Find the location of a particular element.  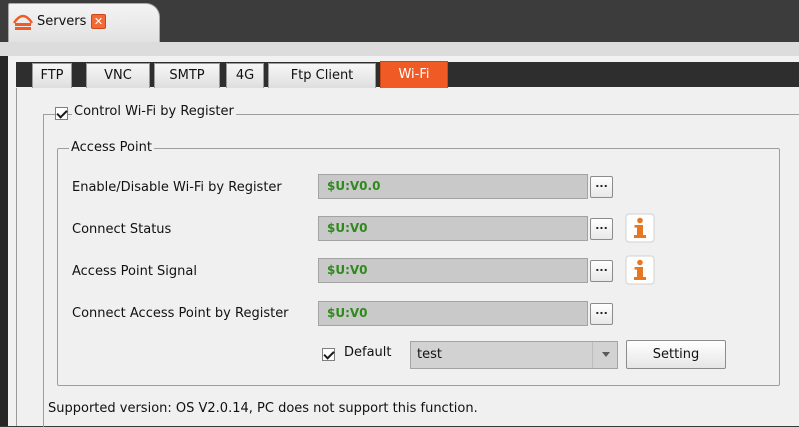

left-edge is located at coordinates (4, 241).